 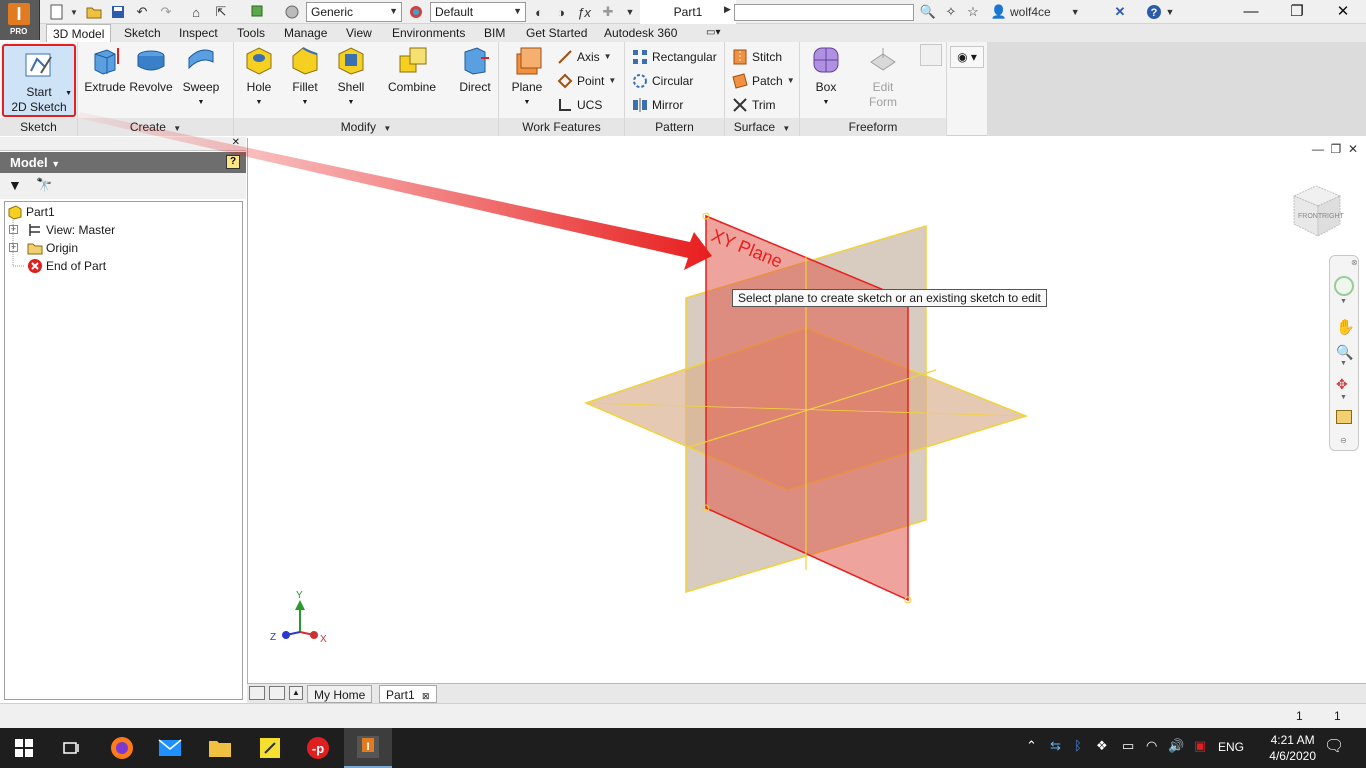 What do you see at coordinates (277, 693) in the screenshot?
I see `arrange-windows-icon` at bounding box center [277, 693].